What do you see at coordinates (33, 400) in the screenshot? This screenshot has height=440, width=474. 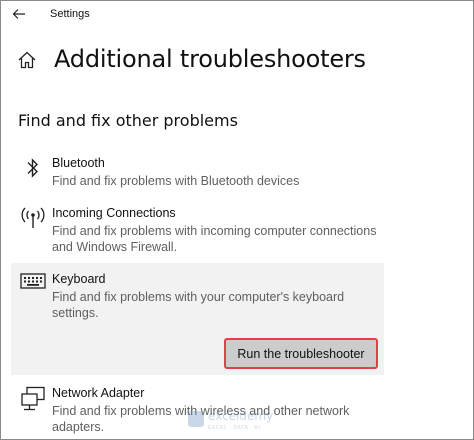 I see `network-adapter-icon` at bounding box center [33, 400].